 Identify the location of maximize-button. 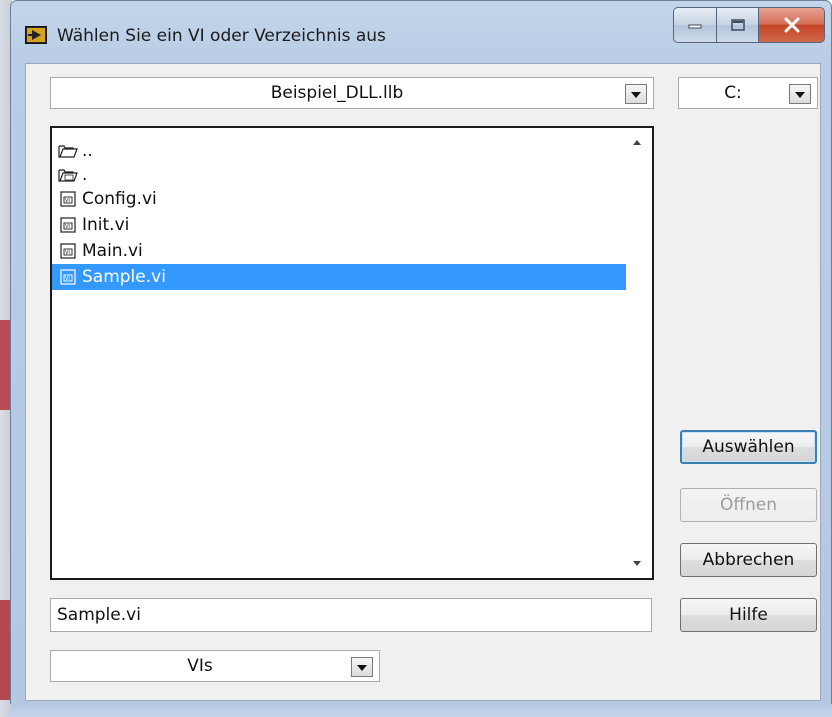
(737, 25).